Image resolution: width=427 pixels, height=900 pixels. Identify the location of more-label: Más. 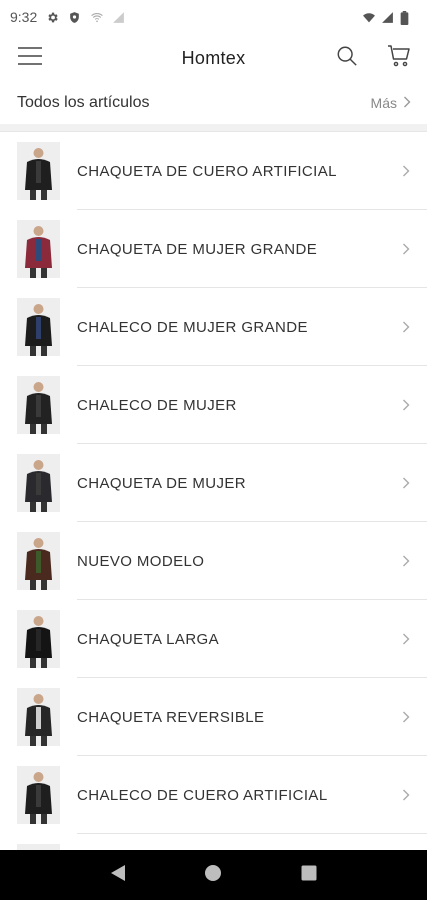
(383, 103).